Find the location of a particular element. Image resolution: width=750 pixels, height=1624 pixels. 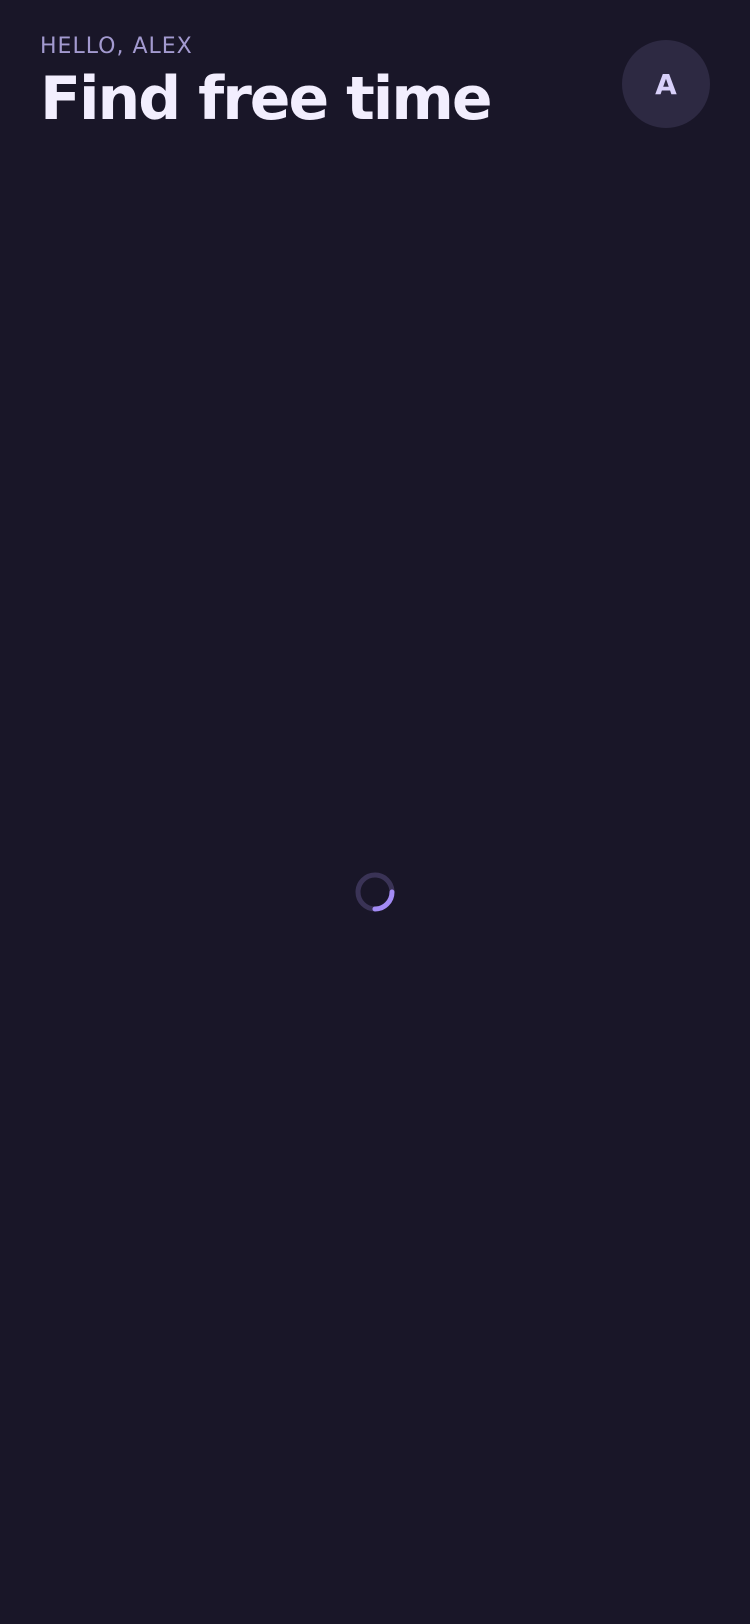

header: HELLO, ALEX Find free time A is located at coordinates (375, 88).